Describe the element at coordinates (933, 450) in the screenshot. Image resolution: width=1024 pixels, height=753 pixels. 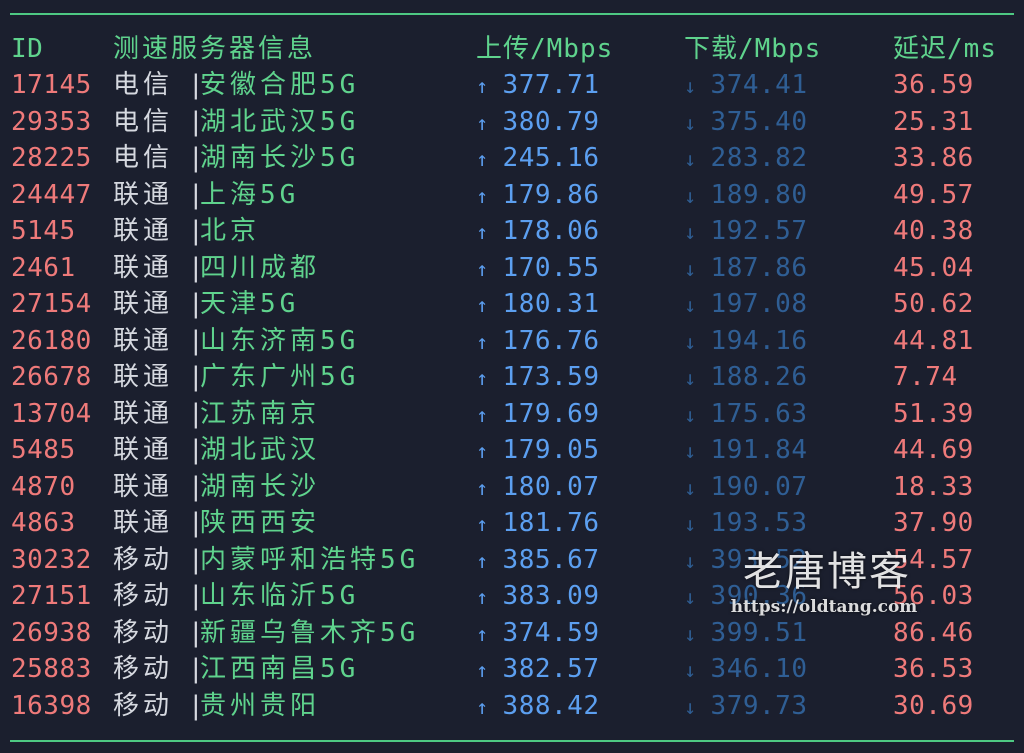
I see `latency-value: 44.69` at that location.